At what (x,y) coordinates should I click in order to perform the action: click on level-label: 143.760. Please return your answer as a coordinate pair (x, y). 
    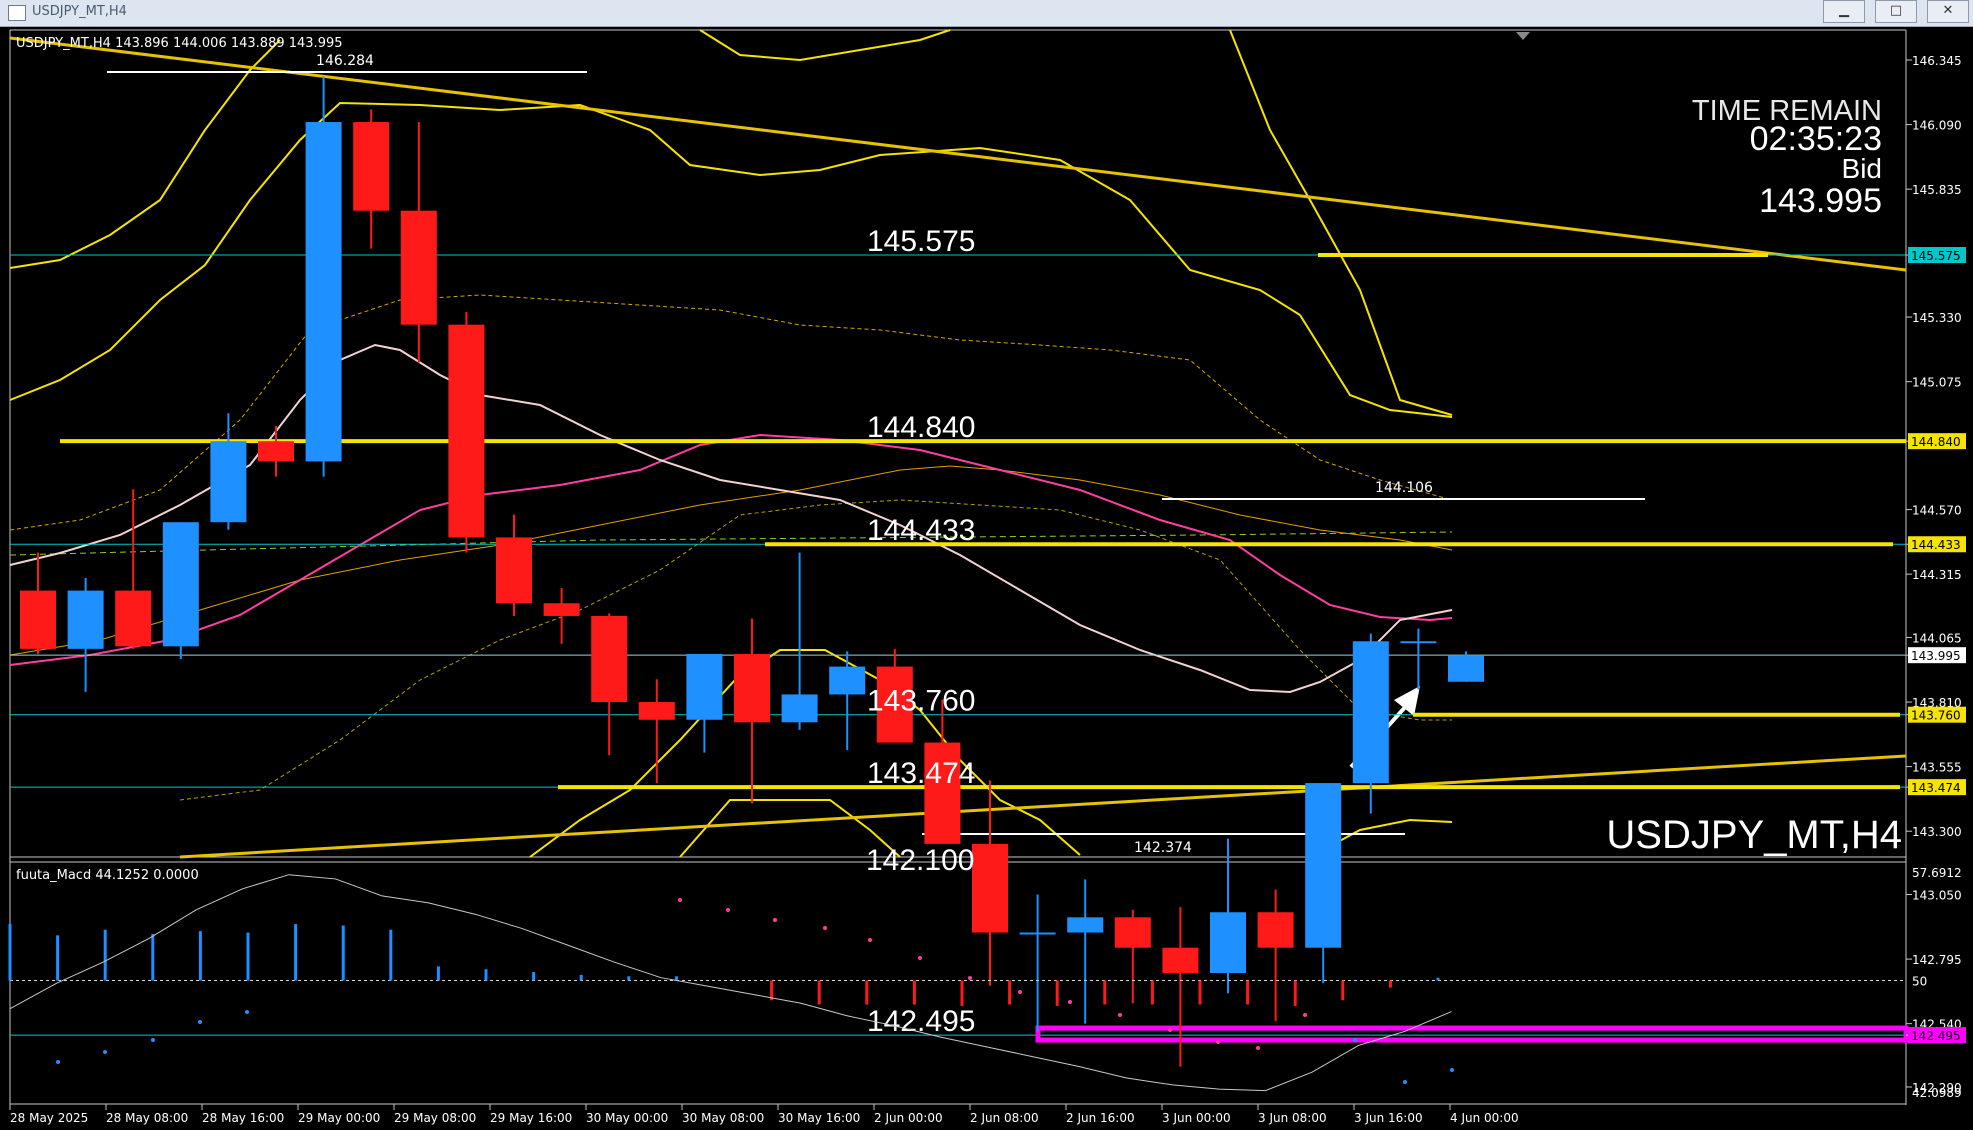
    Looking at the image, I should click on (921, 701).